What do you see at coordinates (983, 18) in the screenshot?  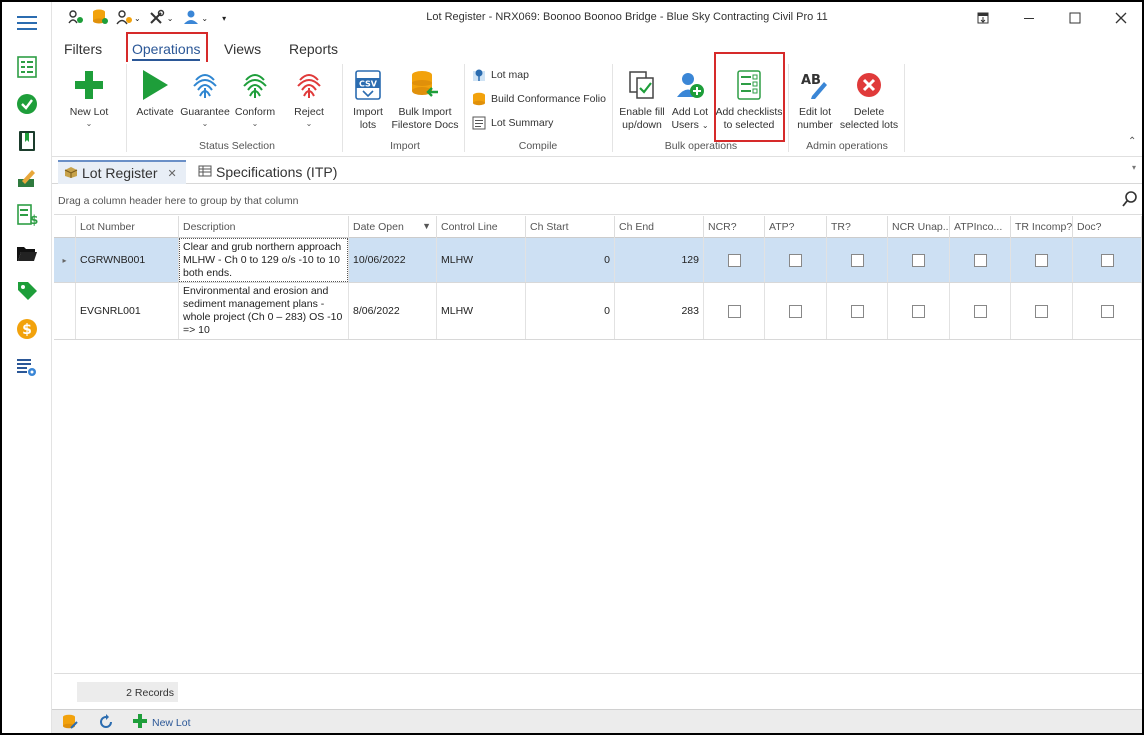 I see `ribbon-display-icon` at bounding box center [983, 18].